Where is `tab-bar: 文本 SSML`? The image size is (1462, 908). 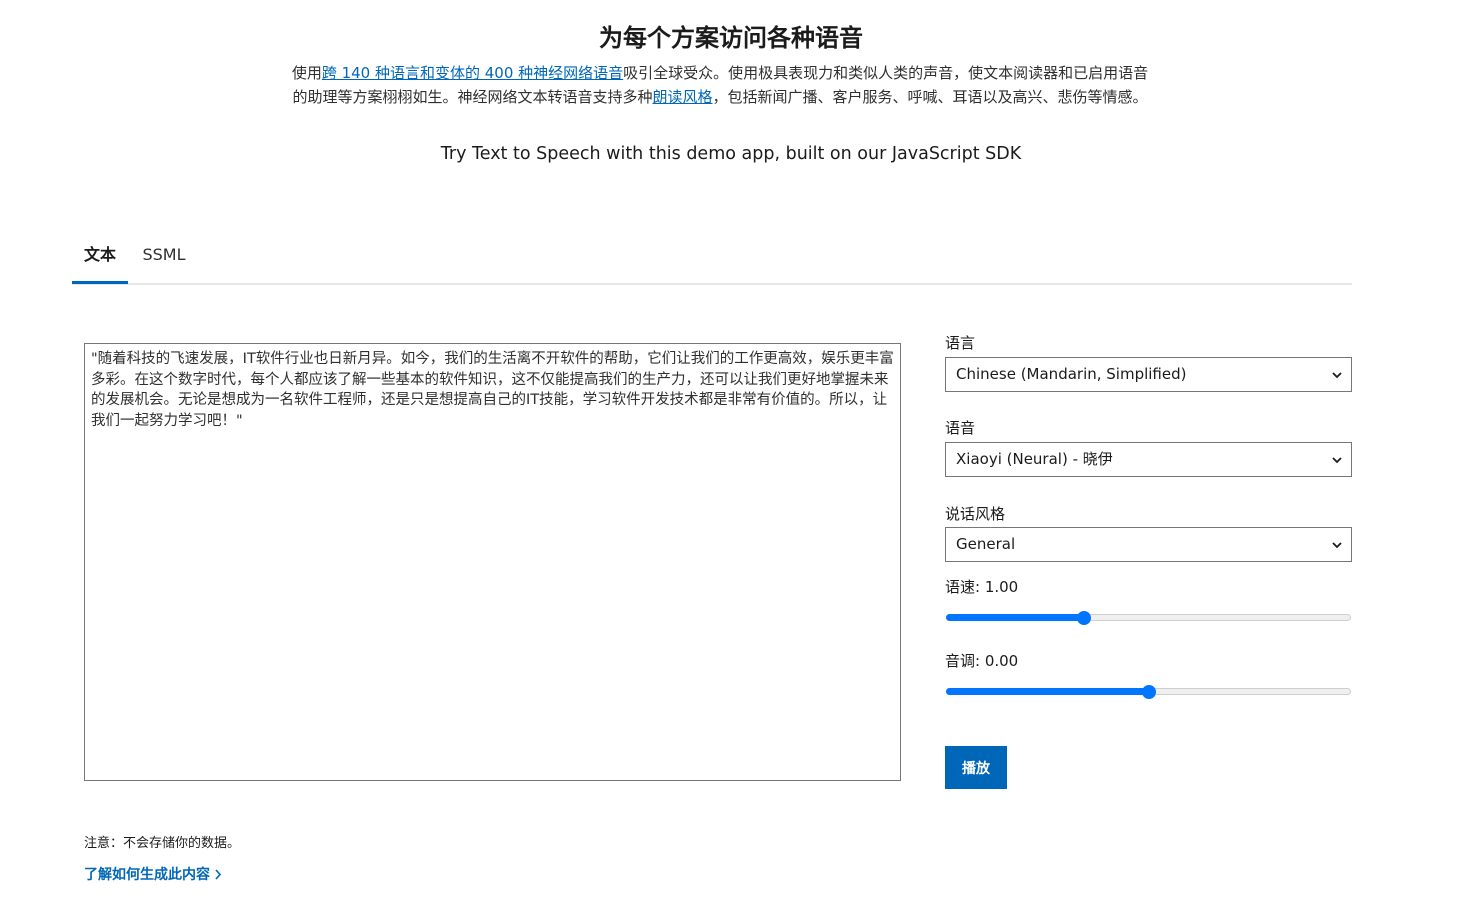 tab-bar: 文本 SSML is located at coordinates (712, 260).